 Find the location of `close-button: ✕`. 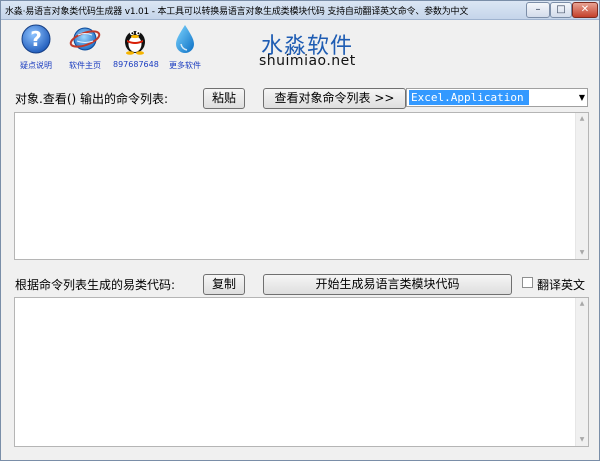

close-button: ✕ is located at coordinates (585, 10).